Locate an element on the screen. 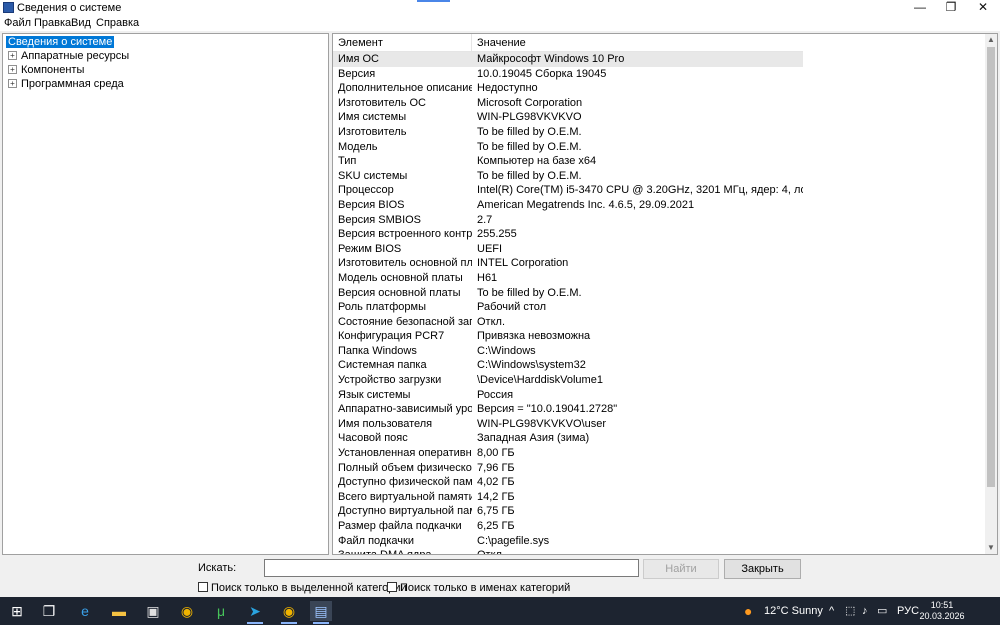  table-row: Конфигурация PCR7 Привязка невозможна is located at coordinates (568, 336).